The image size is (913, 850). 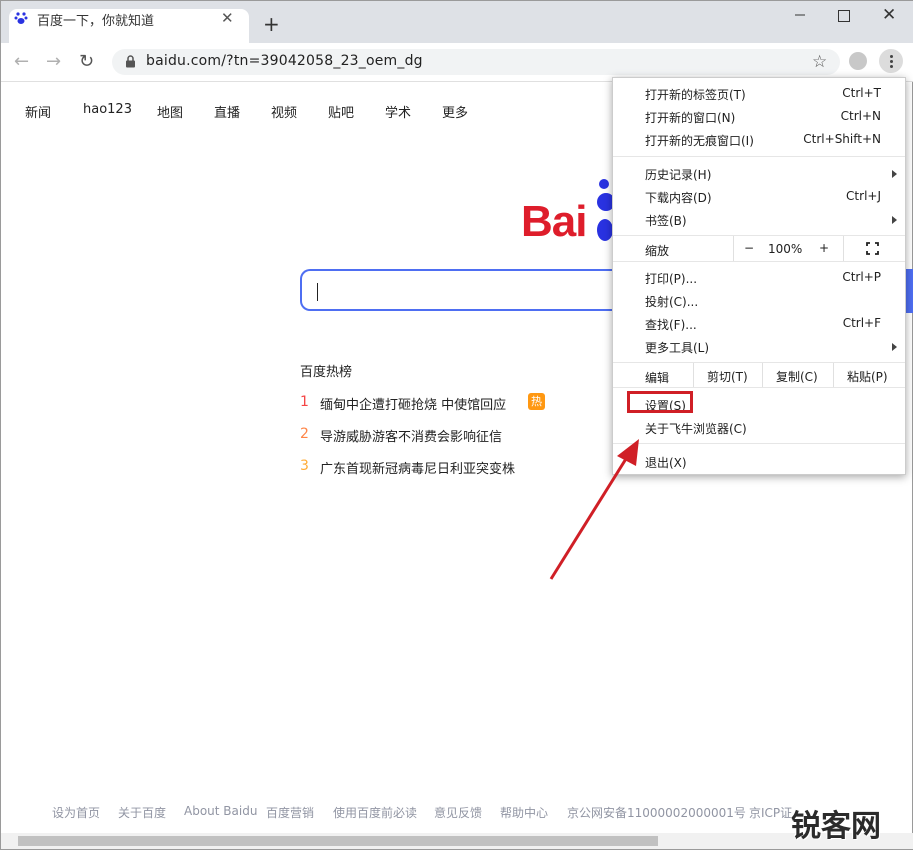 I want to click on back-arrow-icon: ←, so click(x=21, y=61).